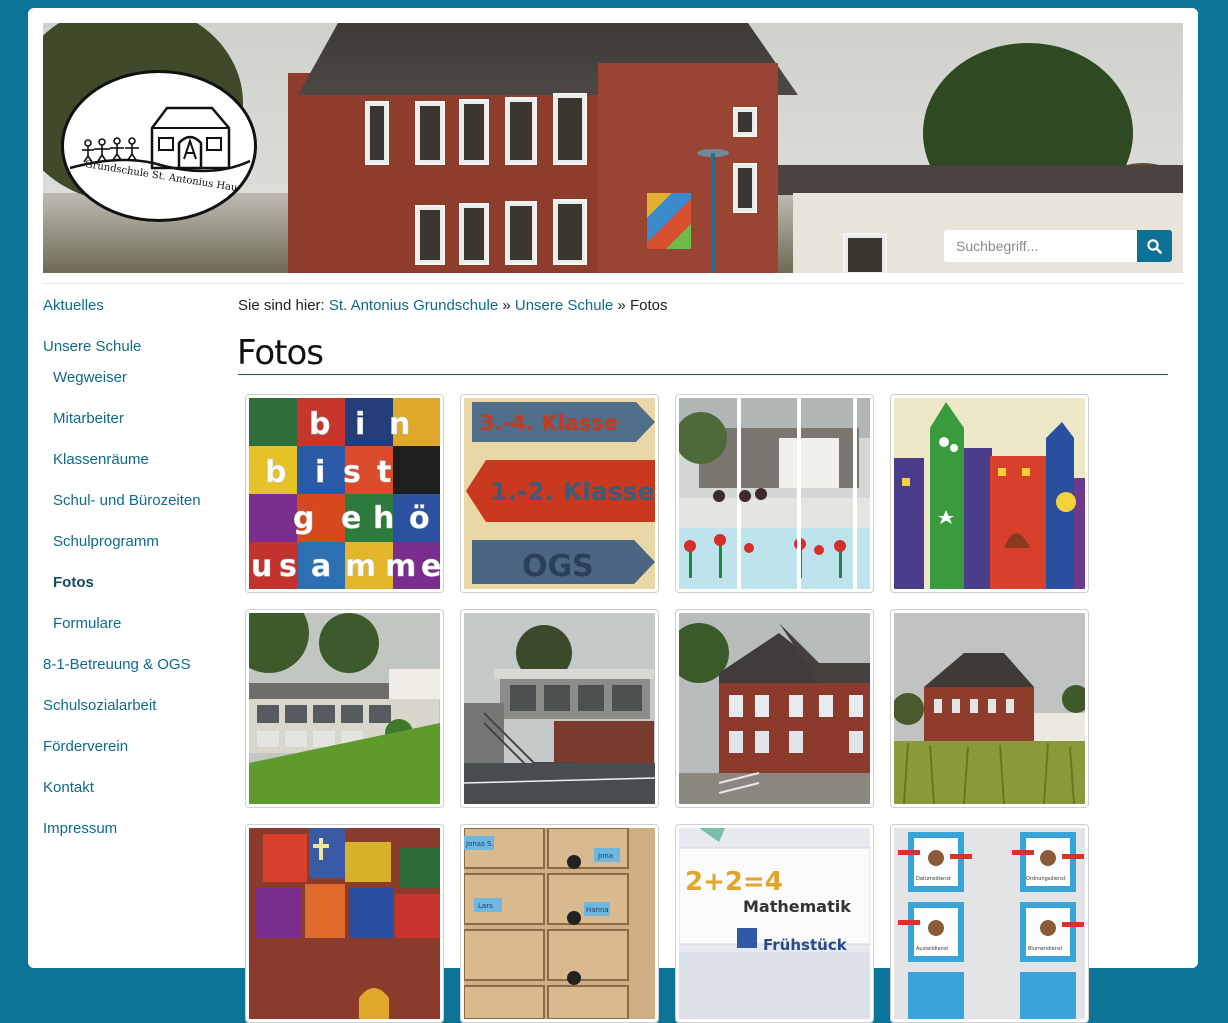  What do you see at coordinates (281, 305) in the screenshot?
I see `breadcrumb-prefix: Sie sind hier:` at bounding box center [281, 305].